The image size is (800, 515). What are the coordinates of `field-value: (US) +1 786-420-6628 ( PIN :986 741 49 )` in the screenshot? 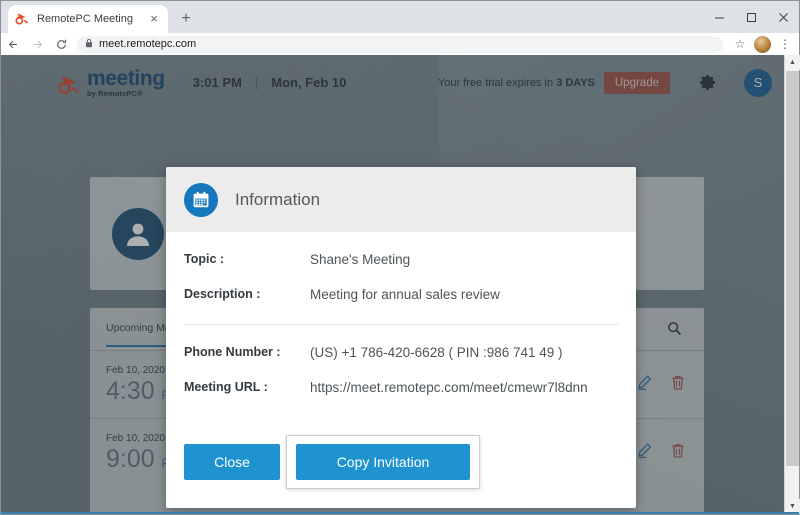 It's located at (436, 352).